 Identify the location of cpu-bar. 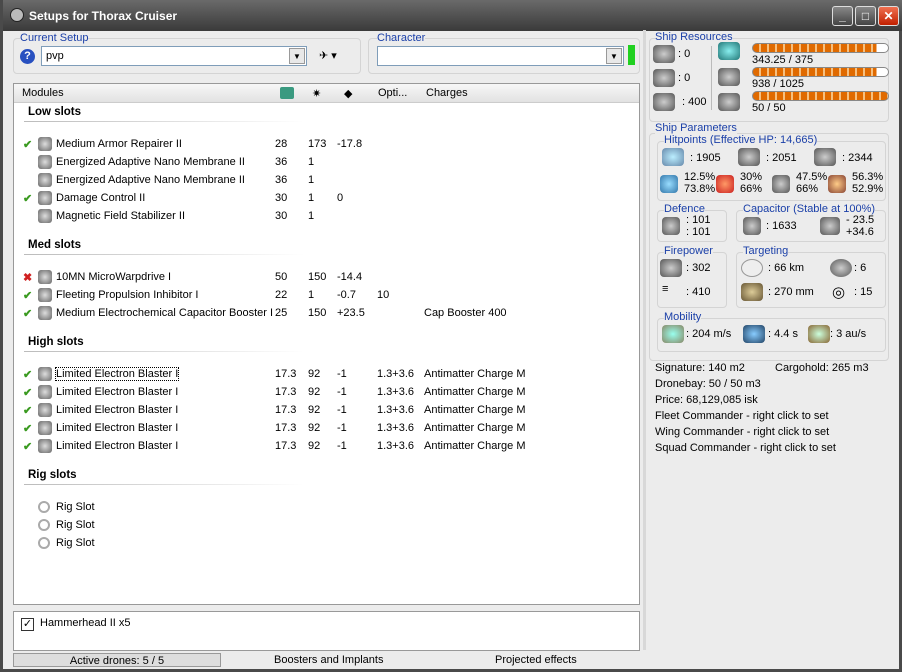
(820, 48).